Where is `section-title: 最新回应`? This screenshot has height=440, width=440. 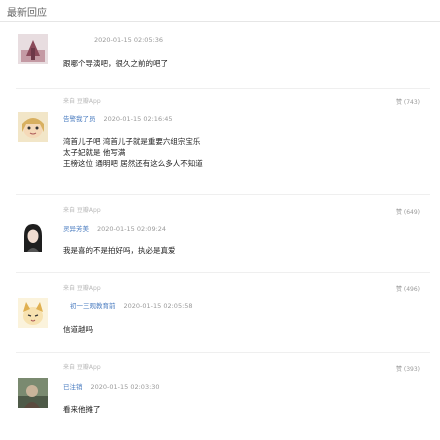
section-title: 最新回应 is located at coordinates (27, 13).